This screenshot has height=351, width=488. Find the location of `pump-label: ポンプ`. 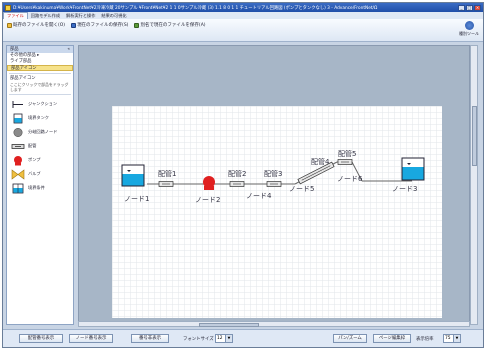

pump-label: ポンプ is located at coordinates (34, 159).